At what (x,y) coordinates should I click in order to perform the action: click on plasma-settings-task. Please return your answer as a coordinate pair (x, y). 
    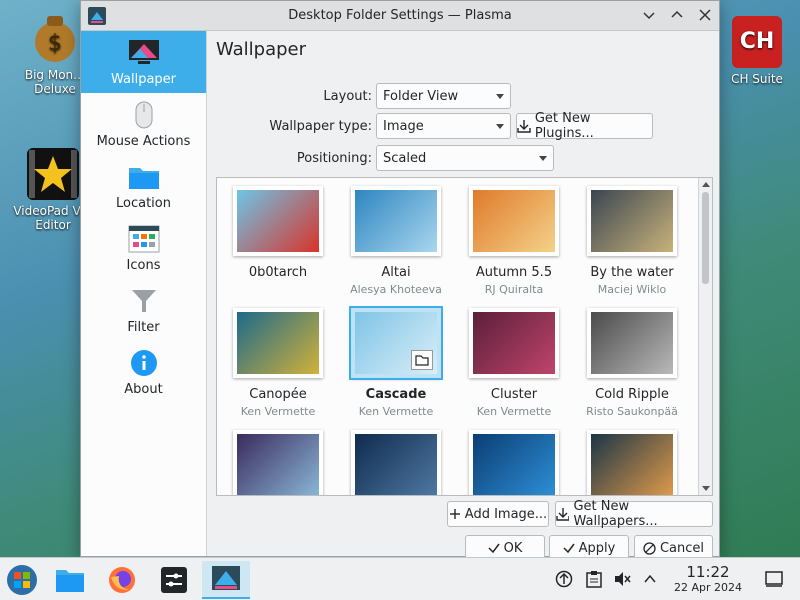
    Looking at the image, I should click on (226, 580).